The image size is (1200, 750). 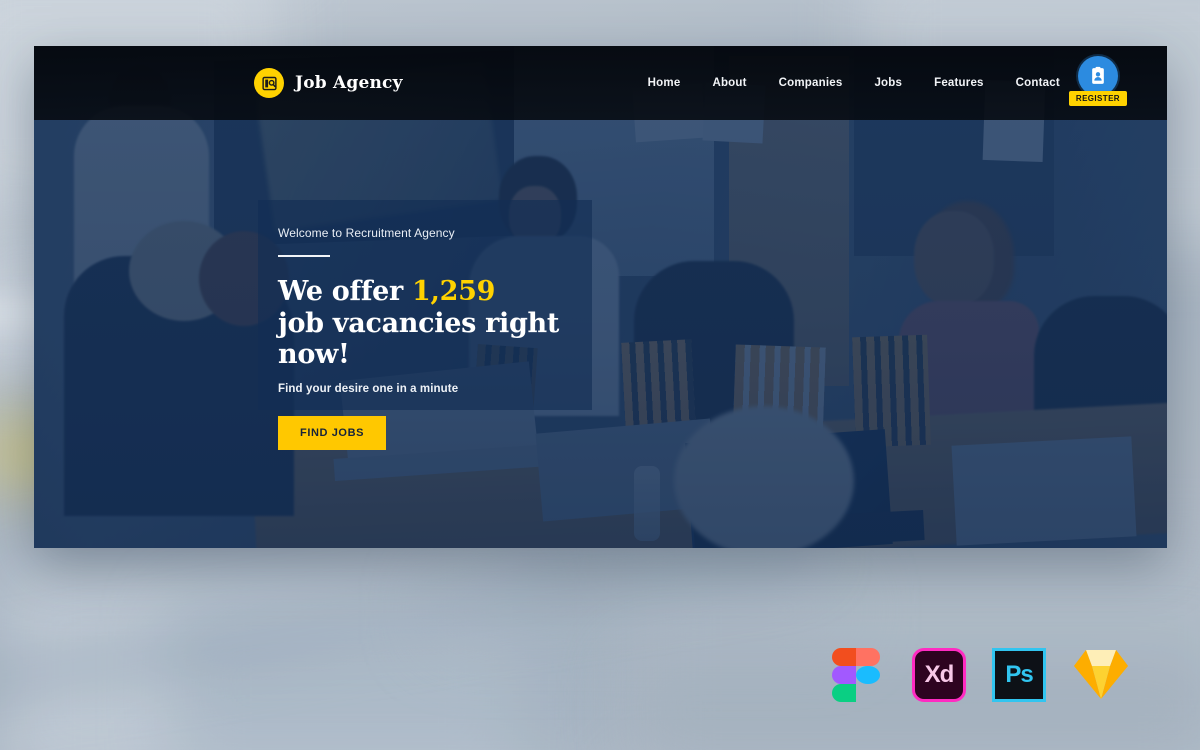 What do you see at coordinates (729, 83) in the screenshot?
I see `nav-item-about: About` at bounding box center [729, 83].